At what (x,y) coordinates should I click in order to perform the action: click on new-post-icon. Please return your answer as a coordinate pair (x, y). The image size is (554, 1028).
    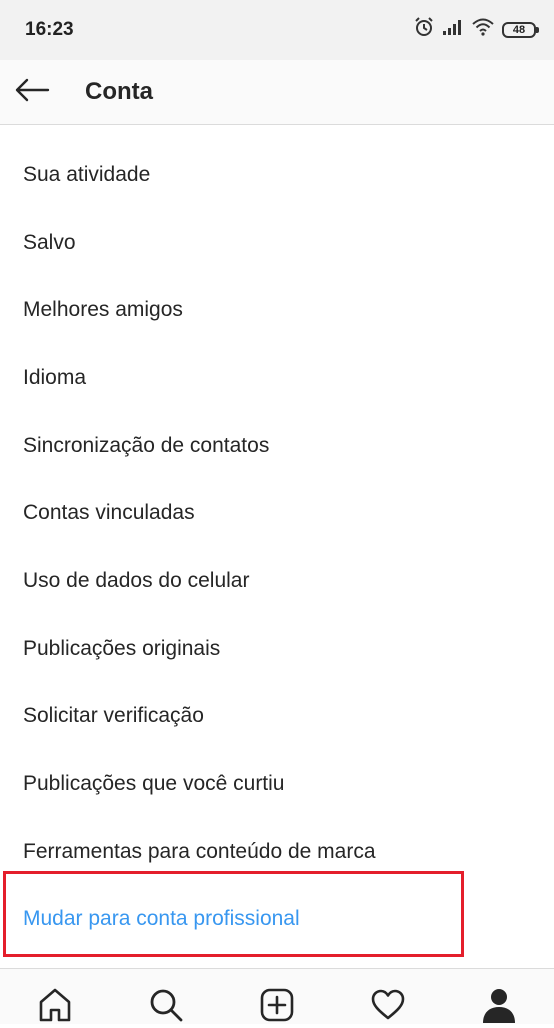
    Looking at the image, I should click on (277, 1007).